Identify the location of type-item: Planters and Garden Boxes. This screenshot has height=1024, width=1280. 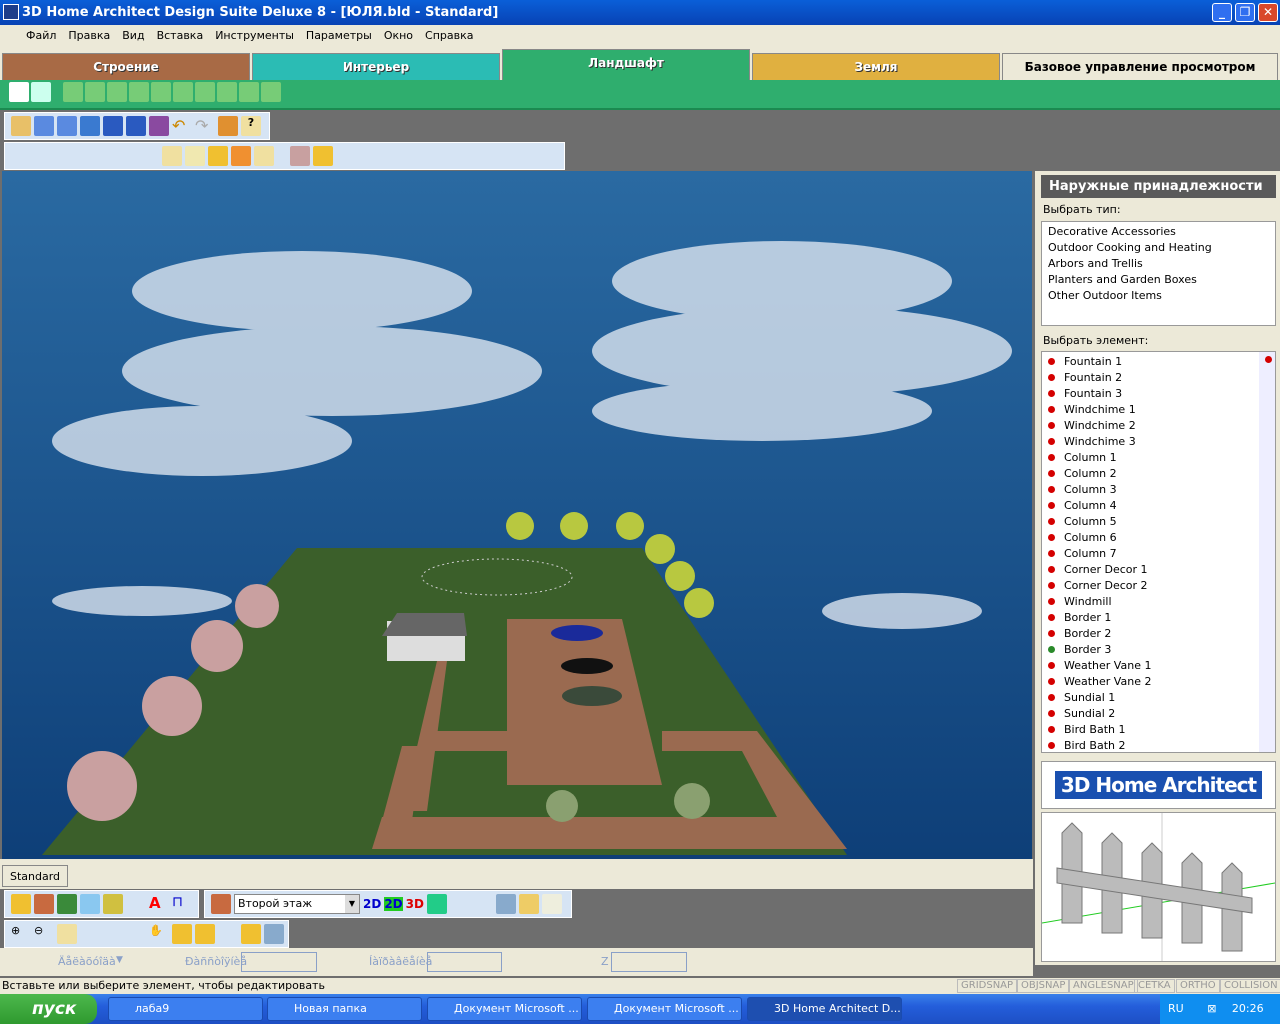
(1158, 280).